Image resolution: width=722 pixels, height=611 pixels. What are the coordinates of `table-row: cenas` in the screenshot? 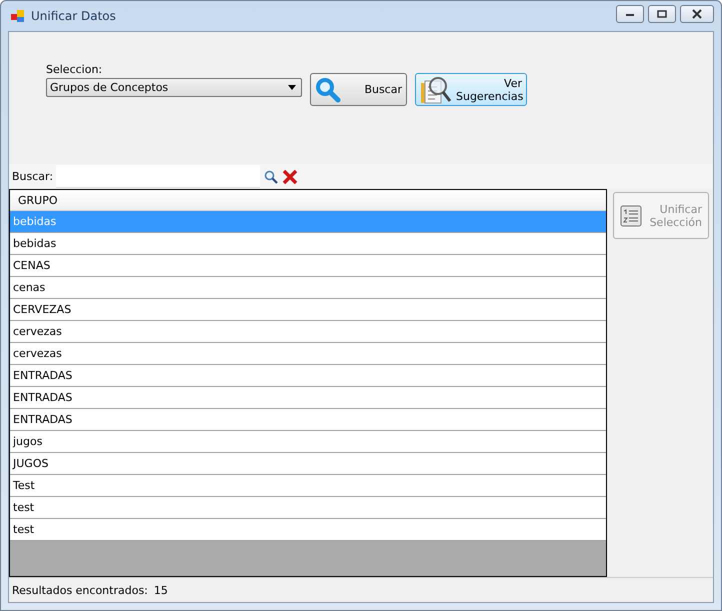 It's located at (308, 288).